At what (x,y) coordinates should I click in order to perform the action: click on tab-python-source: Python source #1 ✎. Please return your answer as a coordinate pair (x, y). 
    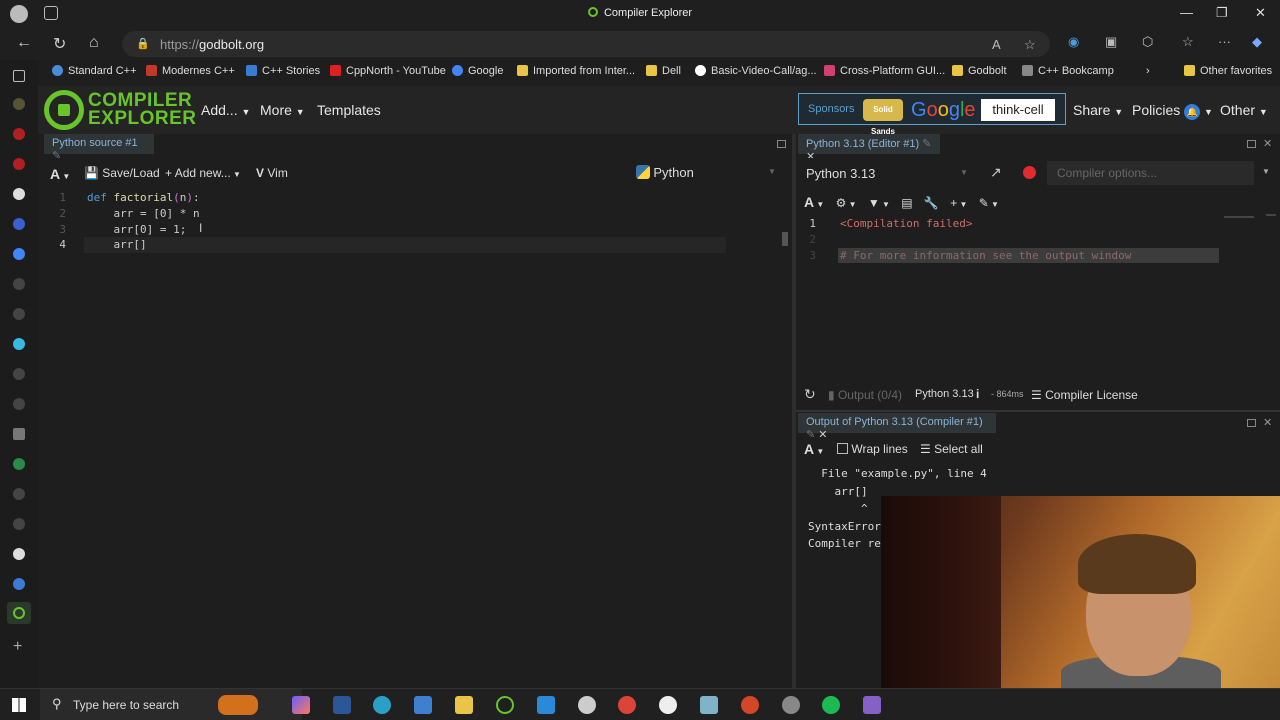
    Looking at the image, I should click on (99, 148).